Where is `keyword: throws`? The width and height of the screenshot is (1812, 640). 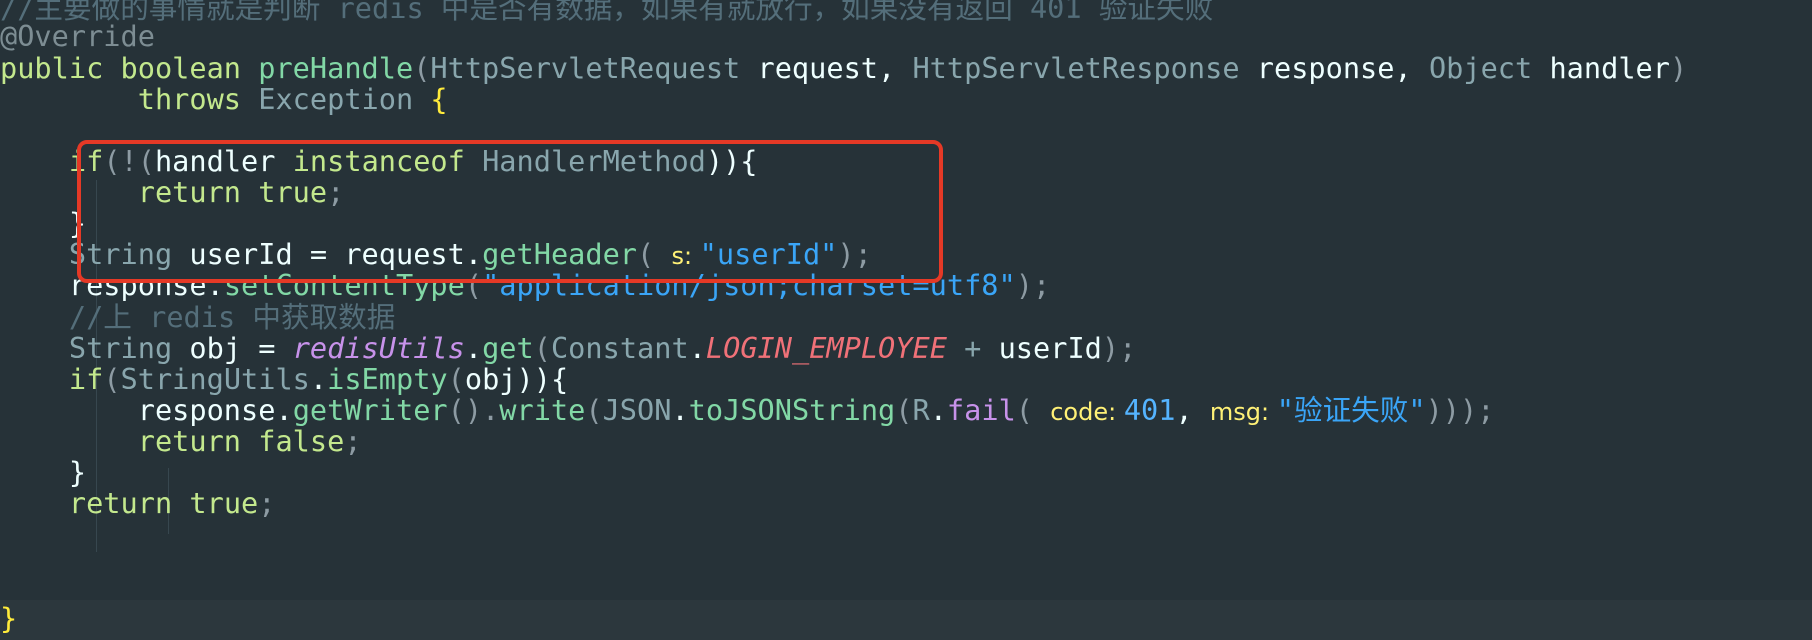
keyword: throws is located at coordinates (198, 99).